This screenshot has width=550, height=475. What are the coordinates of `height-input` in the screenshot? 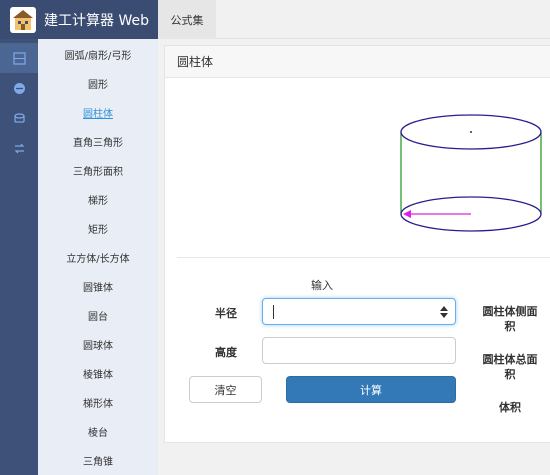 It's located at (359, 350).